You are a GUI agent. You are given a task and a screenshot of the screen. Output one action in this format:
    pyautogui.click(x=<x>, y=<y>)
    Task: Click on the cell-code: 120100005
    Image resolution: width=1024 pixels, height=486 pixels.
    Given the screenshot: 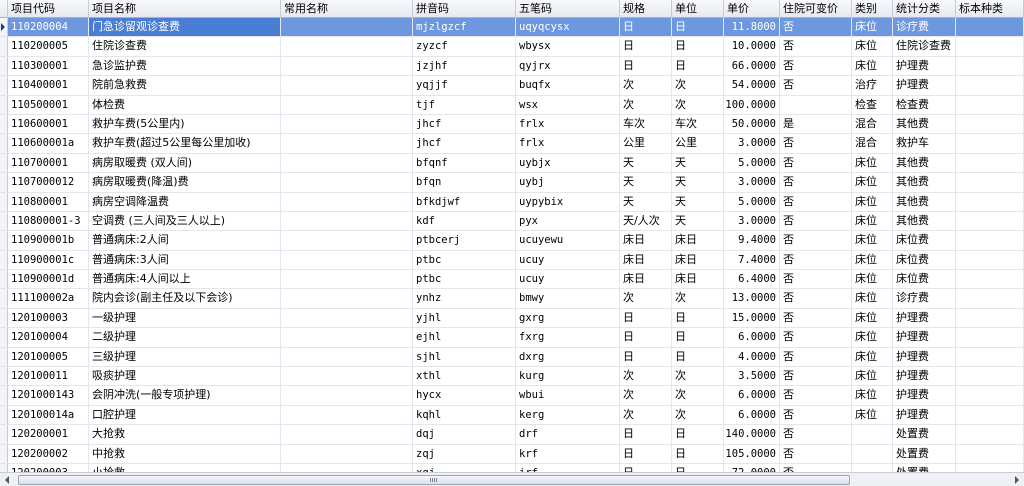 What is the action you would take?
    pyautogui.click(x=48, y=357)
    